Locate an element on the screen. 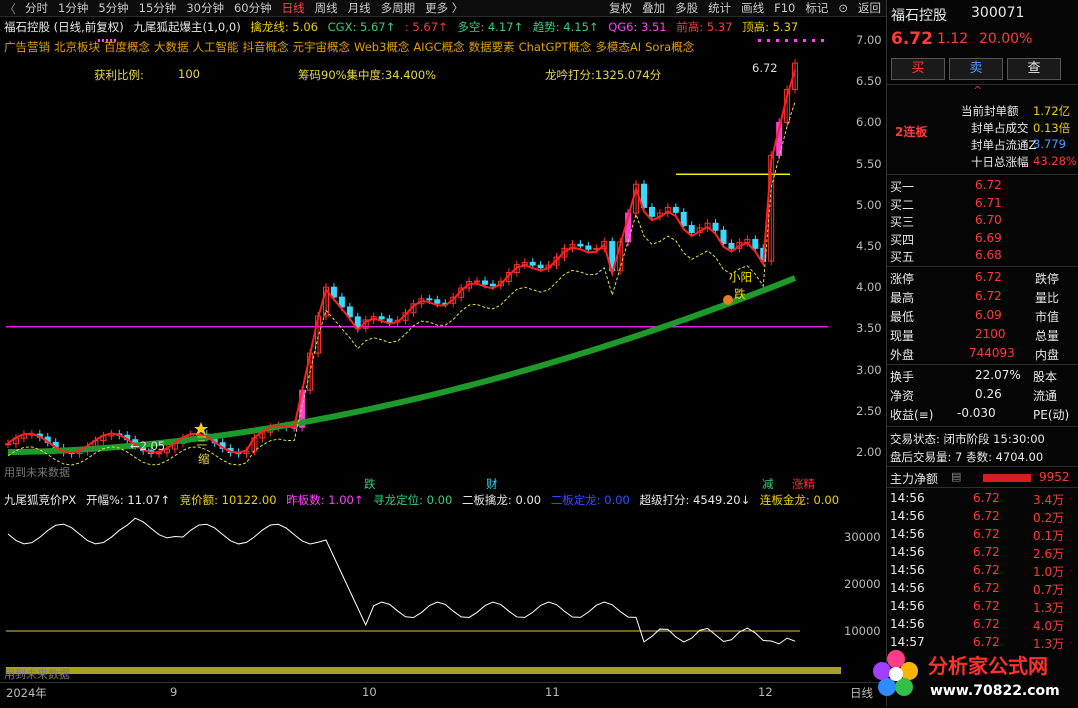 This screenshot has width=1078, height=708. tab-monthly: 月线 is located at coordinates (359, 8).